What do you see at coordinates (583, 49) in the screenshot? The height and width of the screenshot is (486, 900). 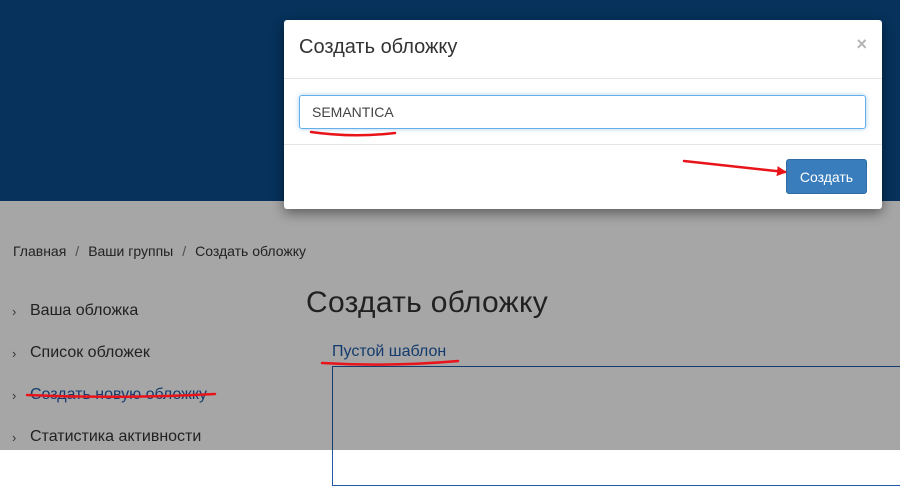 I see `modal-header: Создать обложку ×` at bounding box center [583, 49].